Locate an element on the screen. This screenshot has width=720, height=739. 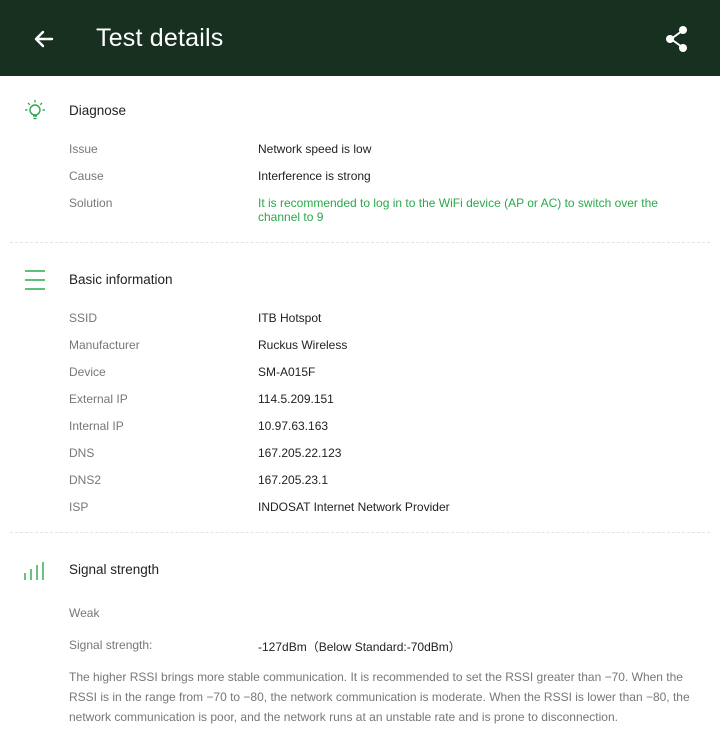
cause-label: Cause is located at coordinates (86, 176).